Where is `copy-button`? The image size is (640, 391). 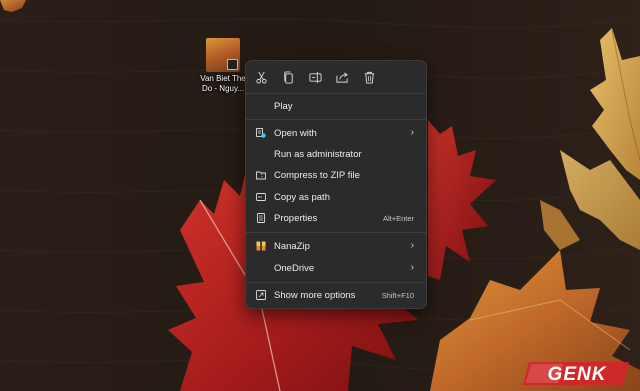 copy-button is located at coordinates (288, 77).